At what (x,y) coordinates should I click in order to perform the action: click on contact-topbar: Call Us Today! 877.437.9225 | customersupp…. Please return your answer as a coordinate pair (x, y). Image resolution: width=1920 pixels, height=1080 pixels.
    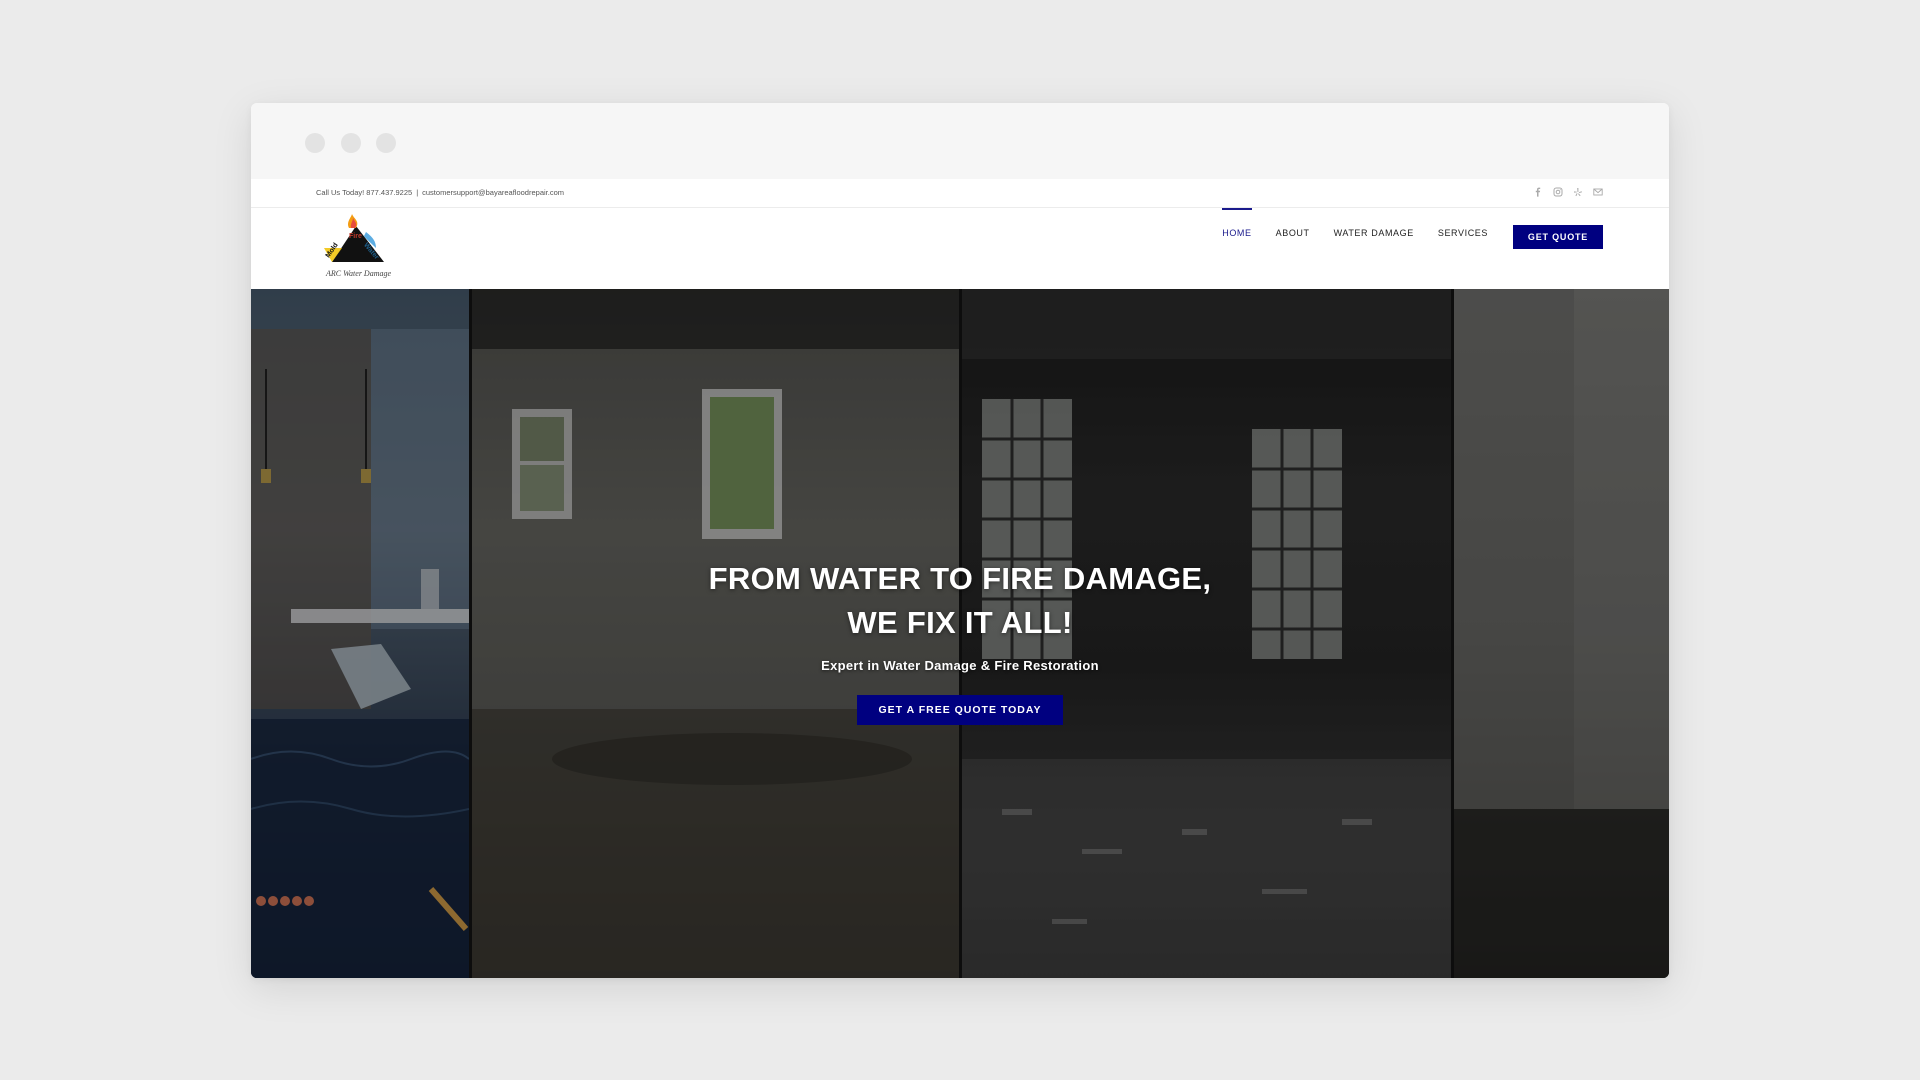
    Looking at the image, I should click on (960, 193).